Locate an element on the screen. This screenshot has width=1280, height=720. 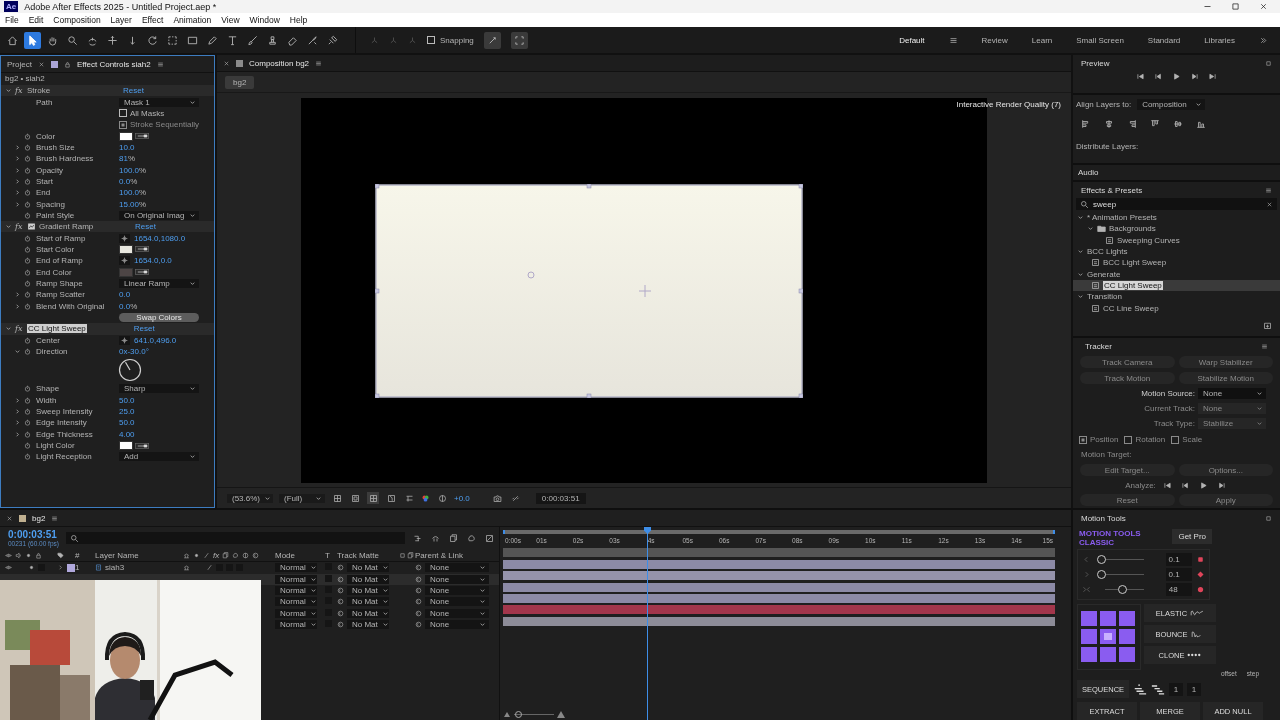
property-value: 1654.0,1080.0 is located at coordinates (160, 238).